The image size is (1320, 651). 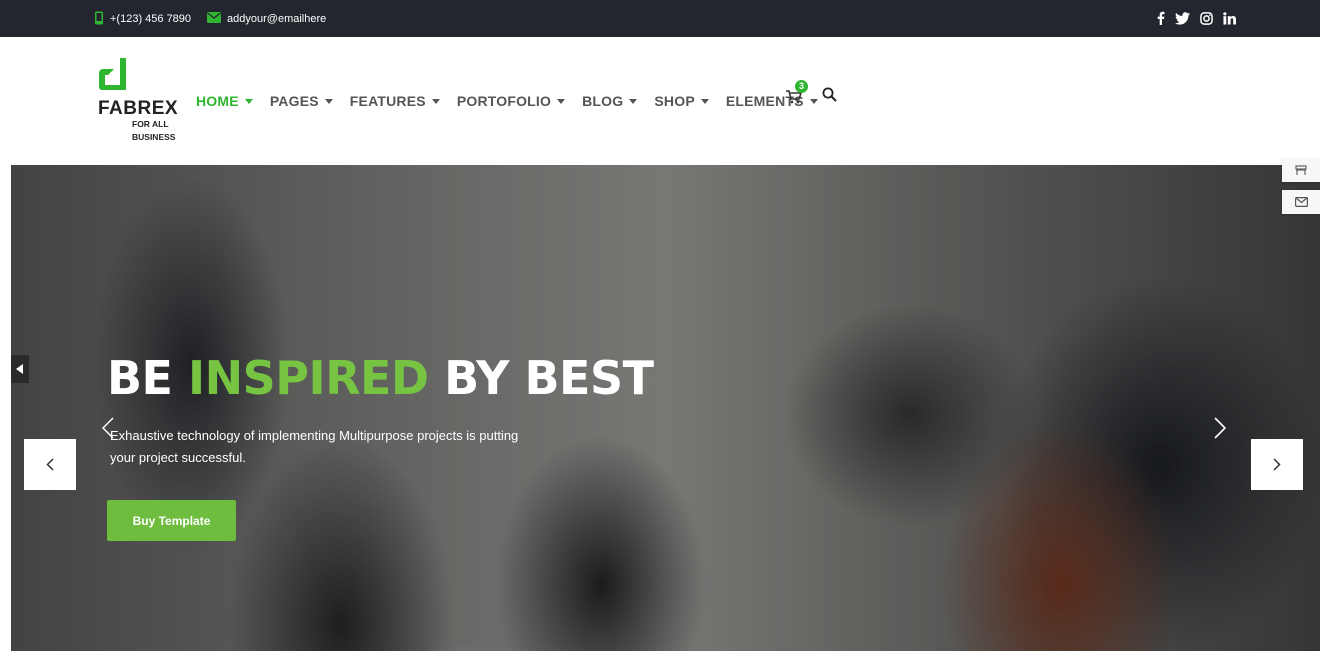 I want to click on instagram-icon, so click(x=1206, y=19).